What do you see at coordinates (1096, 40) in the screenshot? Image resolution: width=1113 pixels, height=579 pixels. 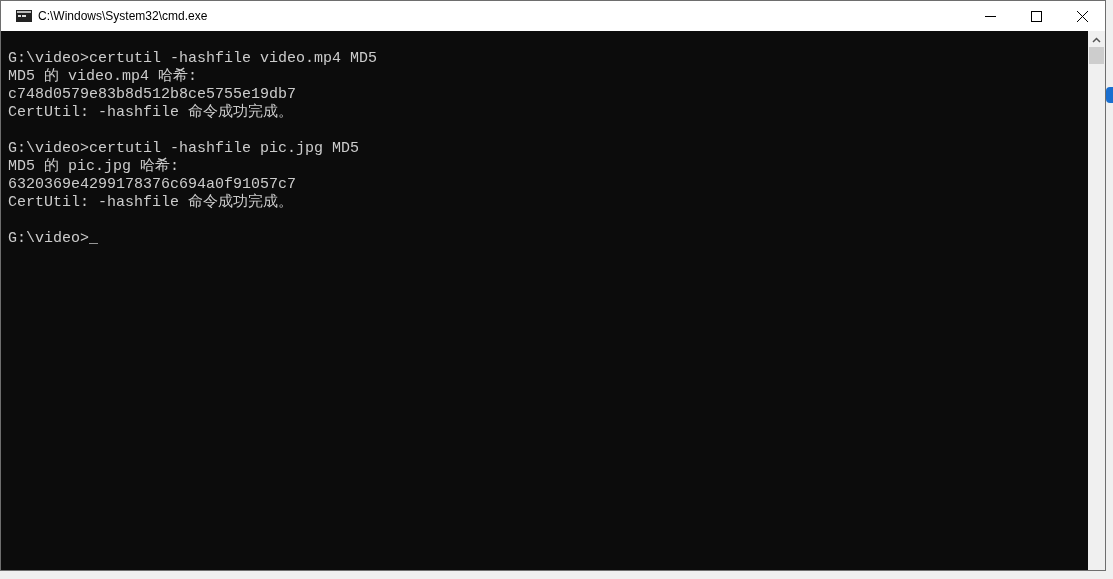 I see `scroll-up-icon` at bounding box center [1096, 40].